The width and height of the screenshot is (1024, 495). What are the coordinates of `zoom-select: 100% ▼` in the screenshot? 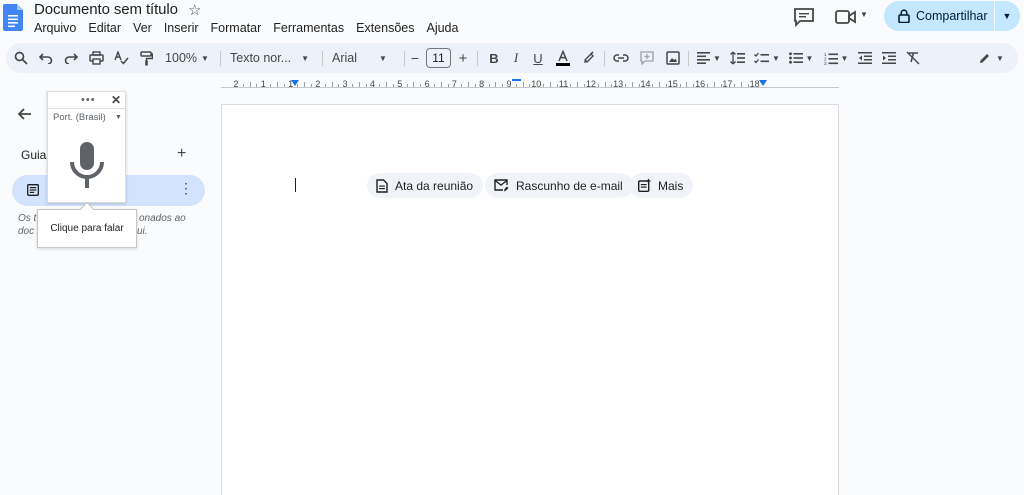 It's located at (187, 58).